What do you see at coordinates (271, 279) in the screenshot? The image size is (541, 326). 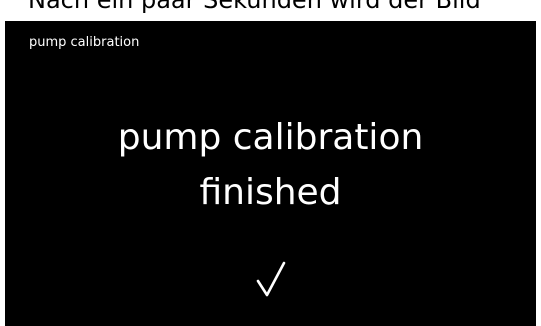 I see `checkmark-icon` at bounding box center [271, 279].